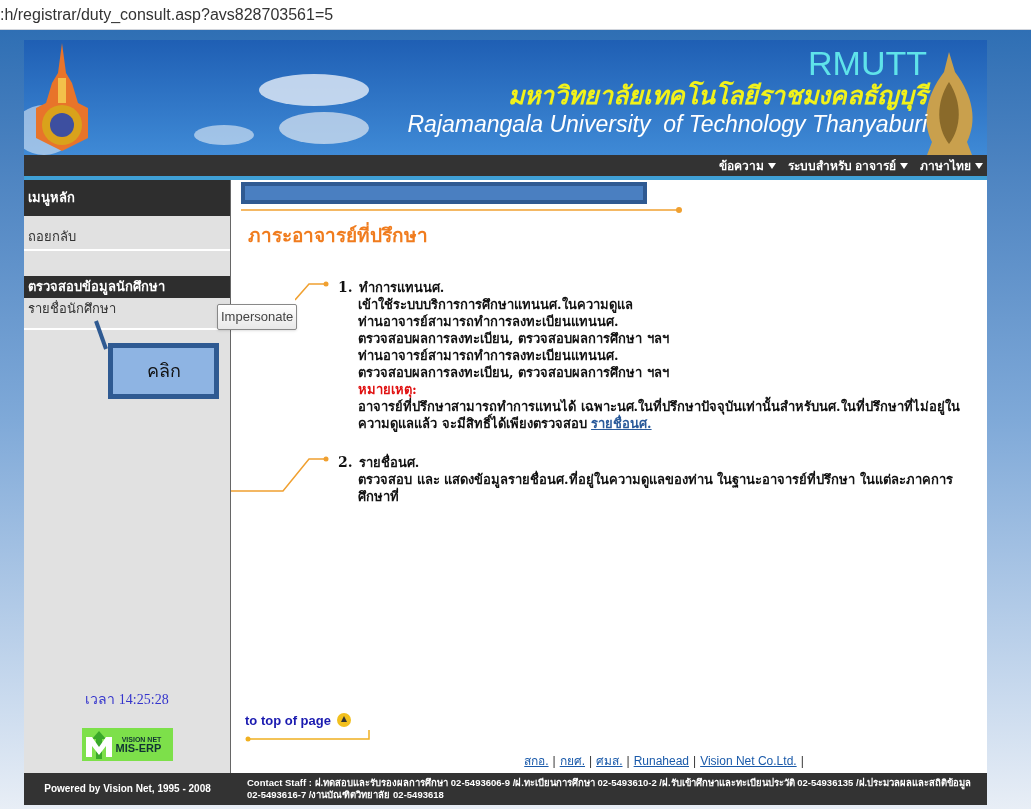 The height and width of the screenshot is (809, 1031). I want to click on description-line: ตรวจสอบ และ แสดงข้อมูลรายชื่อนศ.ที่อยู่ในความดูแลของท่าน ในฐานะอาจารย์ที่ปรึกษา ในแต่ละภาคการศึกษาที่, so click(656, 487).